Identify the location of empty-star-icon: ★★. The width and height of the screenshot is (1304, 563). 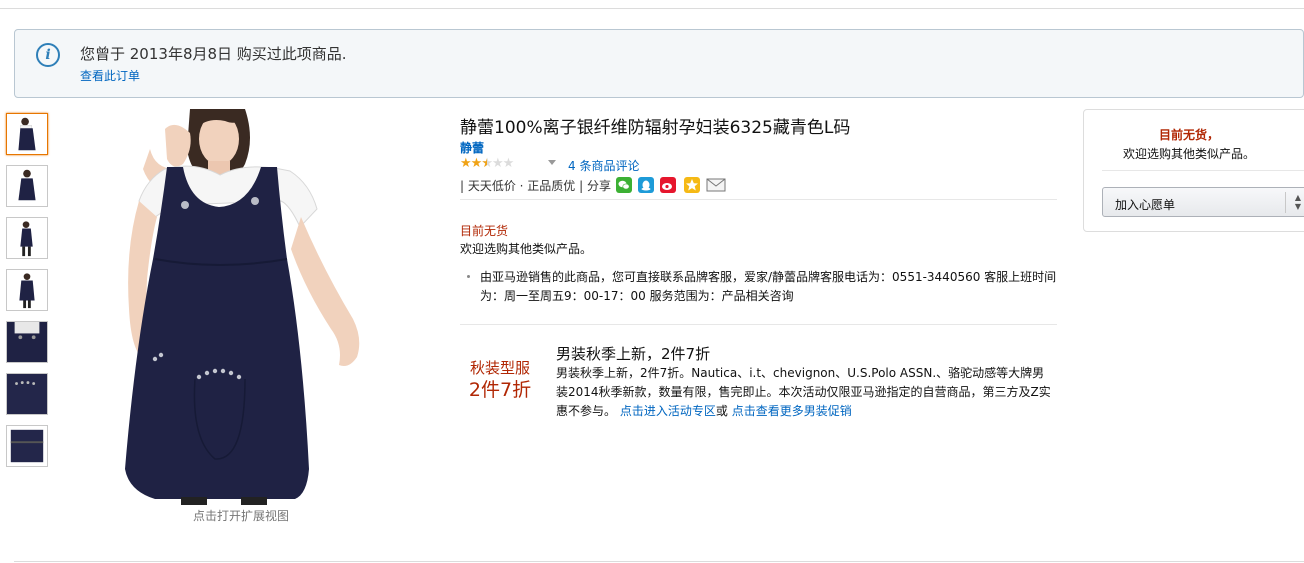
(502, 163).